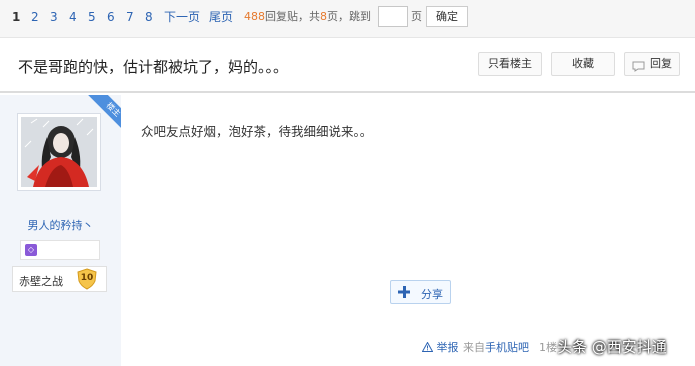 The height and width of the screenshot is (366, 695). Describe the element at coordinates (583, 64) in the screenshot. I see `favorite-button: 收藏` at that location.